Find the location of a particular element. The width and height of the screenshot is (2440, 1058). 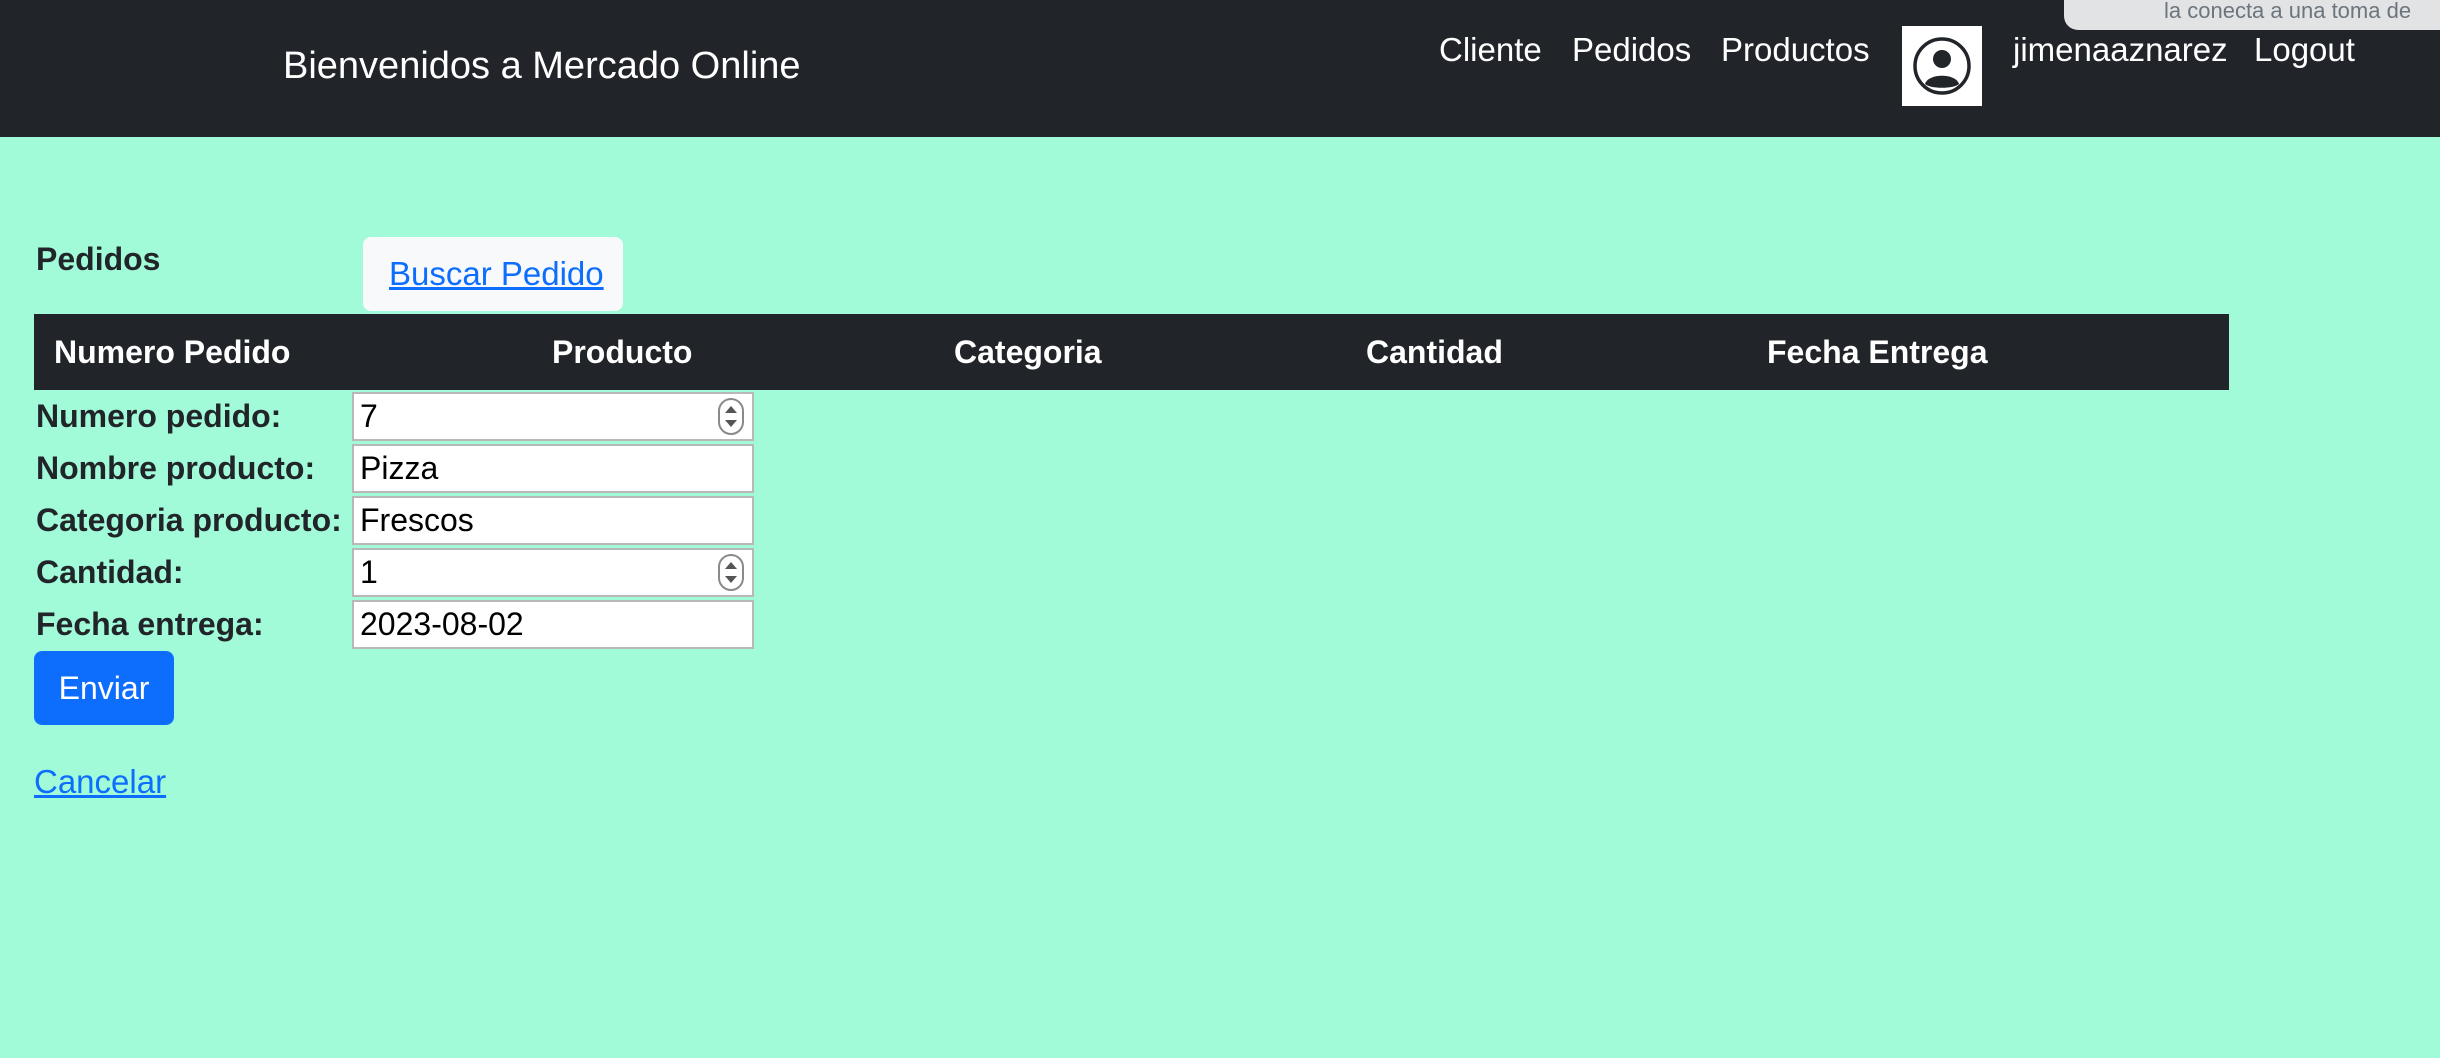

column-header-categoria: Categoria is located at coordinates (1028, 352).